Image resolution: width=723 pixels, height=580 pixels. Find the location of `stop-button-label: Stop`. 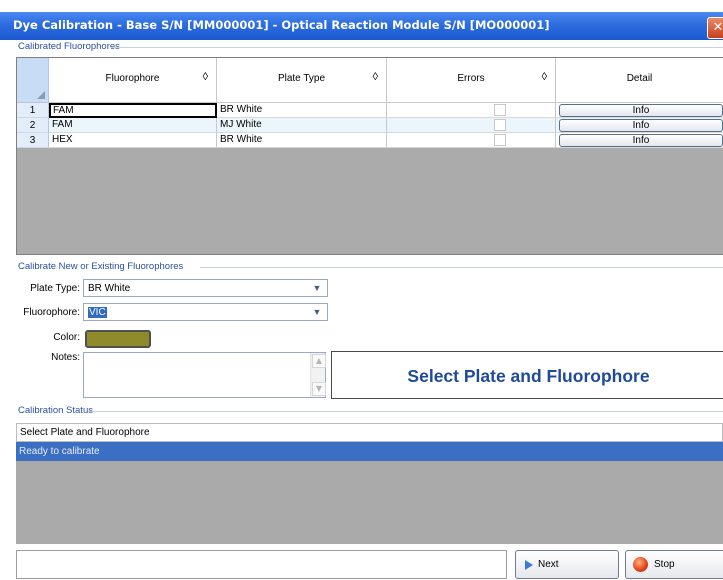

stop-button-label: Stop is located at coordinates (664, 564).